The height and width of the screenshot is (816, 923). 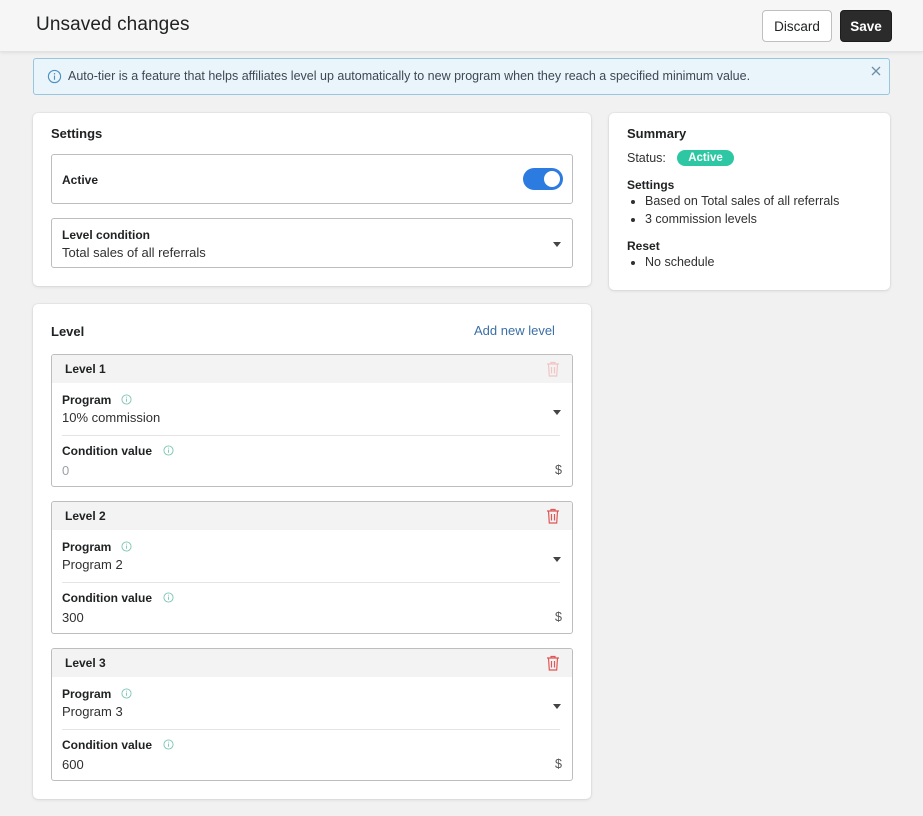 I want to click on summary-reset-heading: Reset, so click(x=643, y=246).